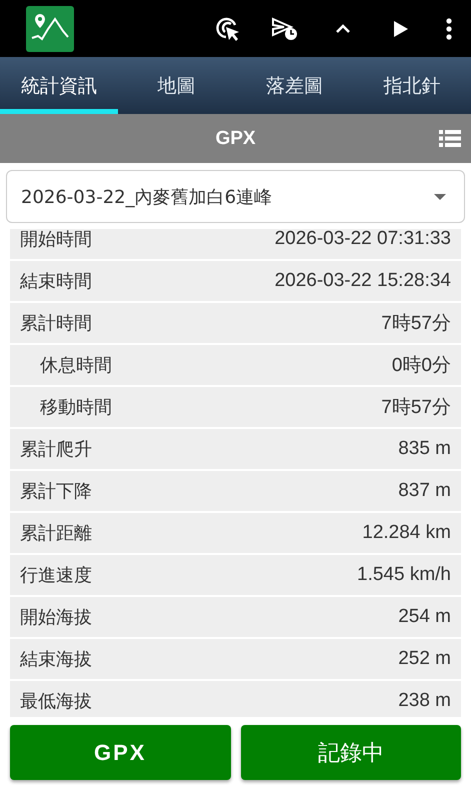 Image resolution: width=471 pixels, height=800 pixels. Describe the element at coordinates (56, 575) in the screenshot. I see `stat-label: 行進速度` at that location.